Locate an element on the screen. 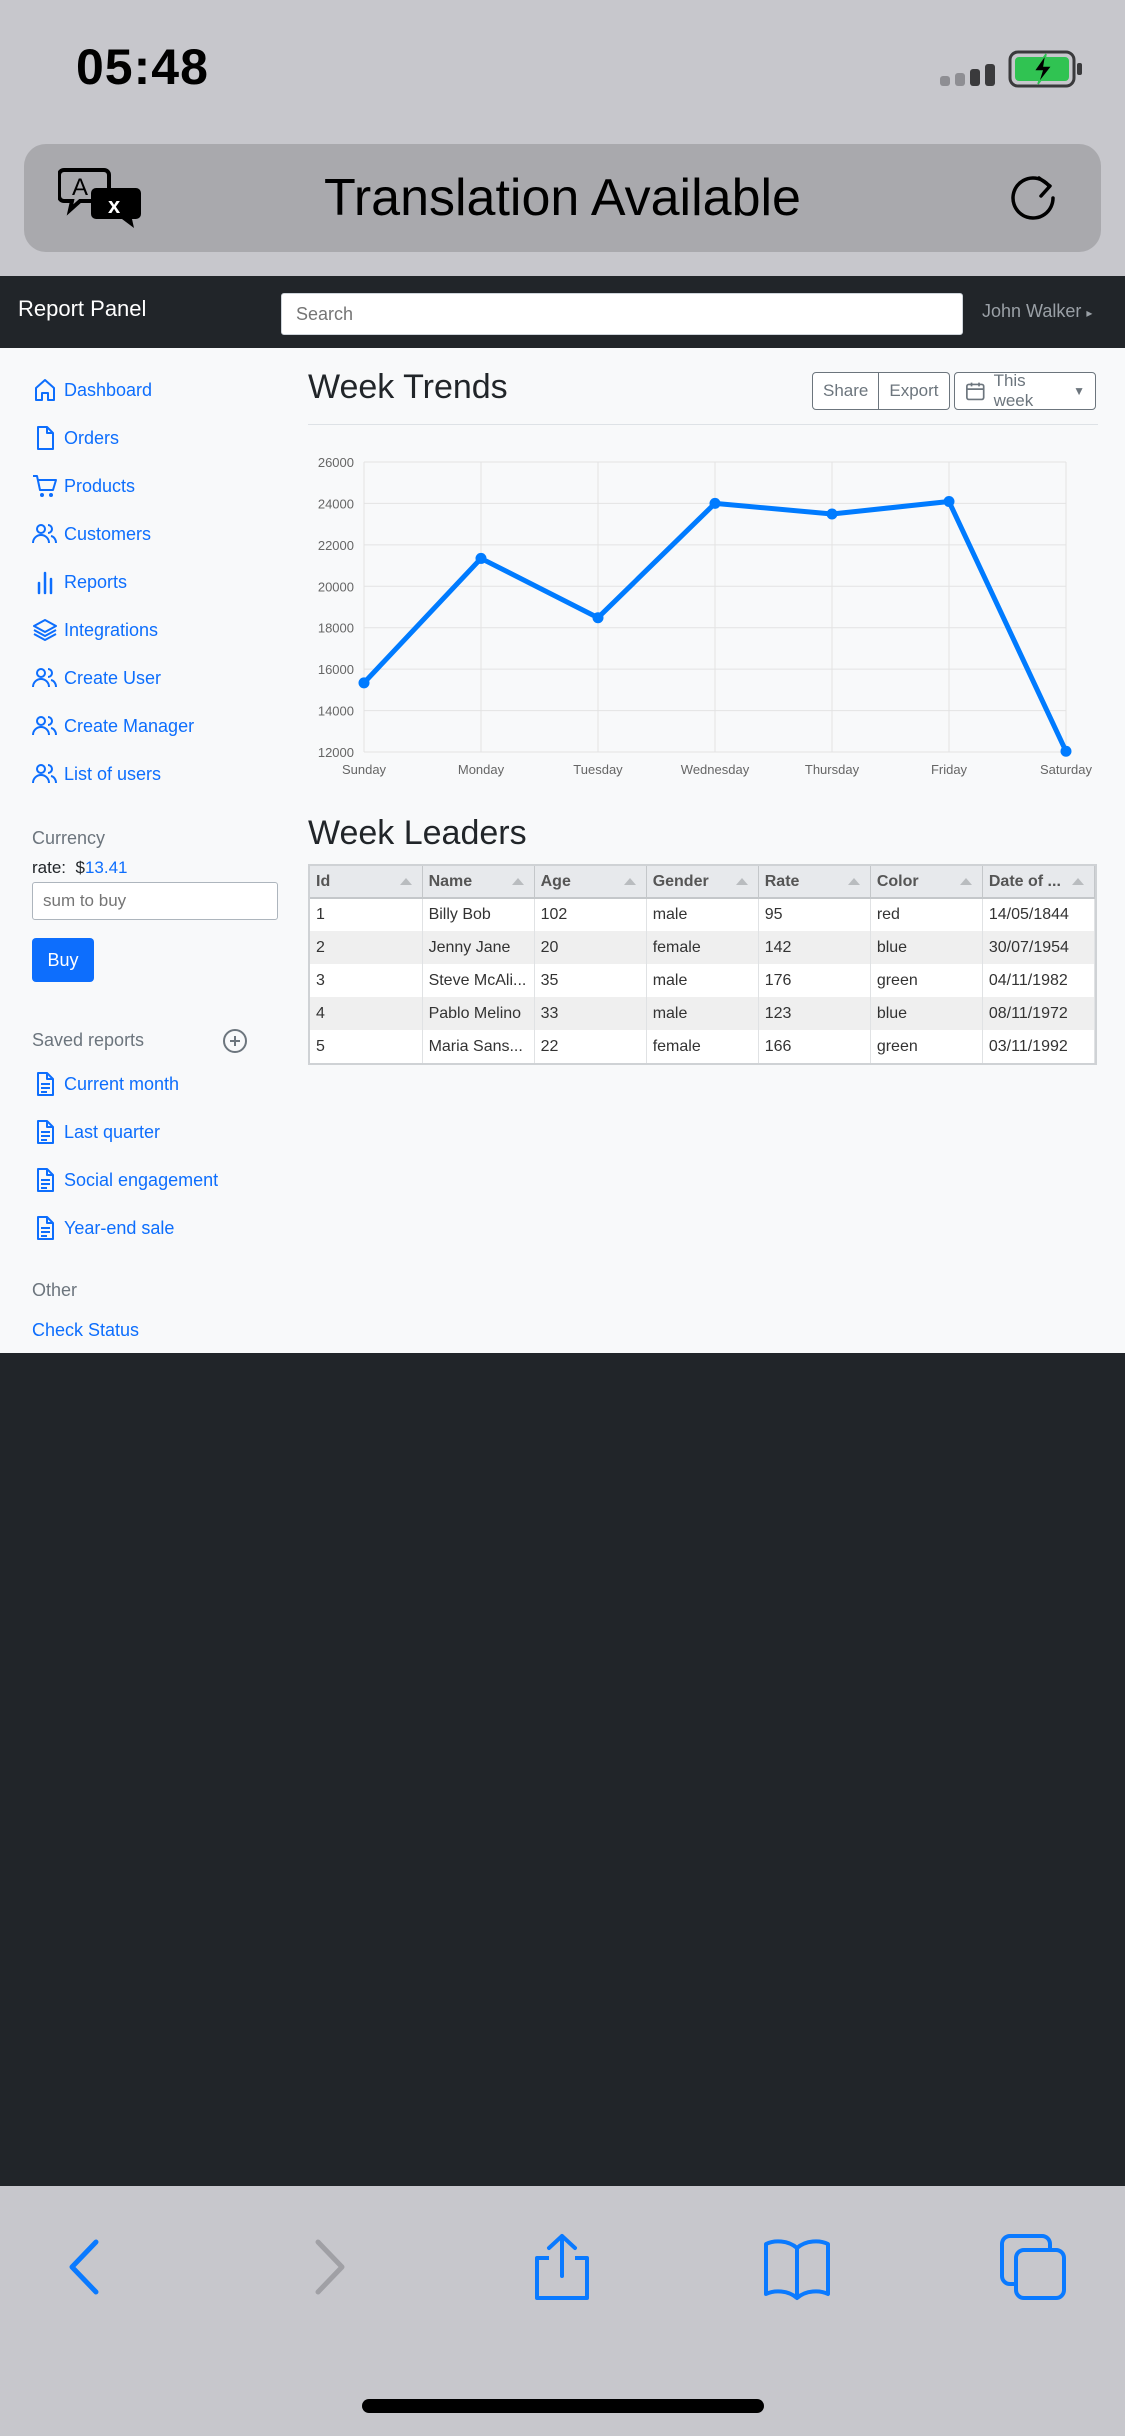  search-input is located at coordinates (622, 314).